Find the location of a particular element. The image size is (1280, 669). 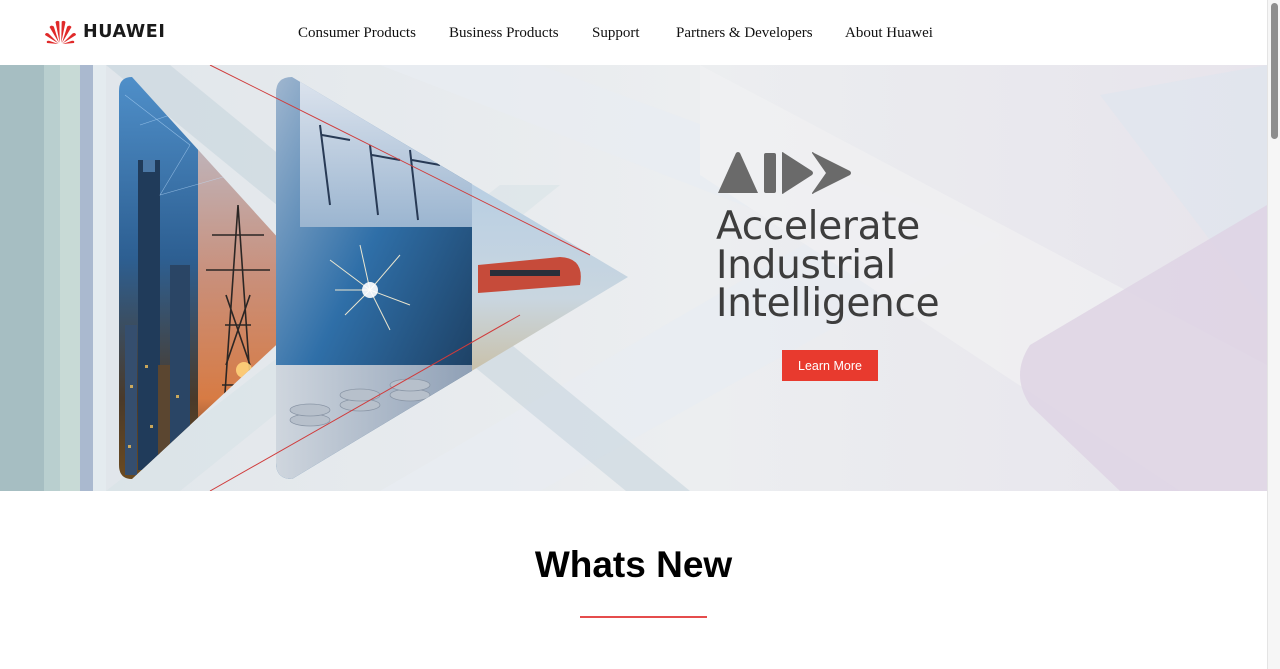

section-title: Whats New is located at coordinates (633, 564).